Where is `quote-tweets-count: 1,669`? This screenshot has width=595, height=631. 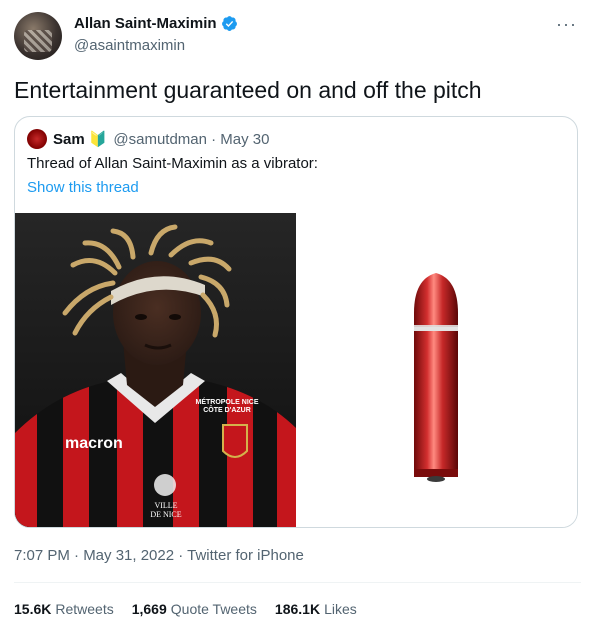
quote-tweets-count: 1,669 is located at coordinates (149, 609).